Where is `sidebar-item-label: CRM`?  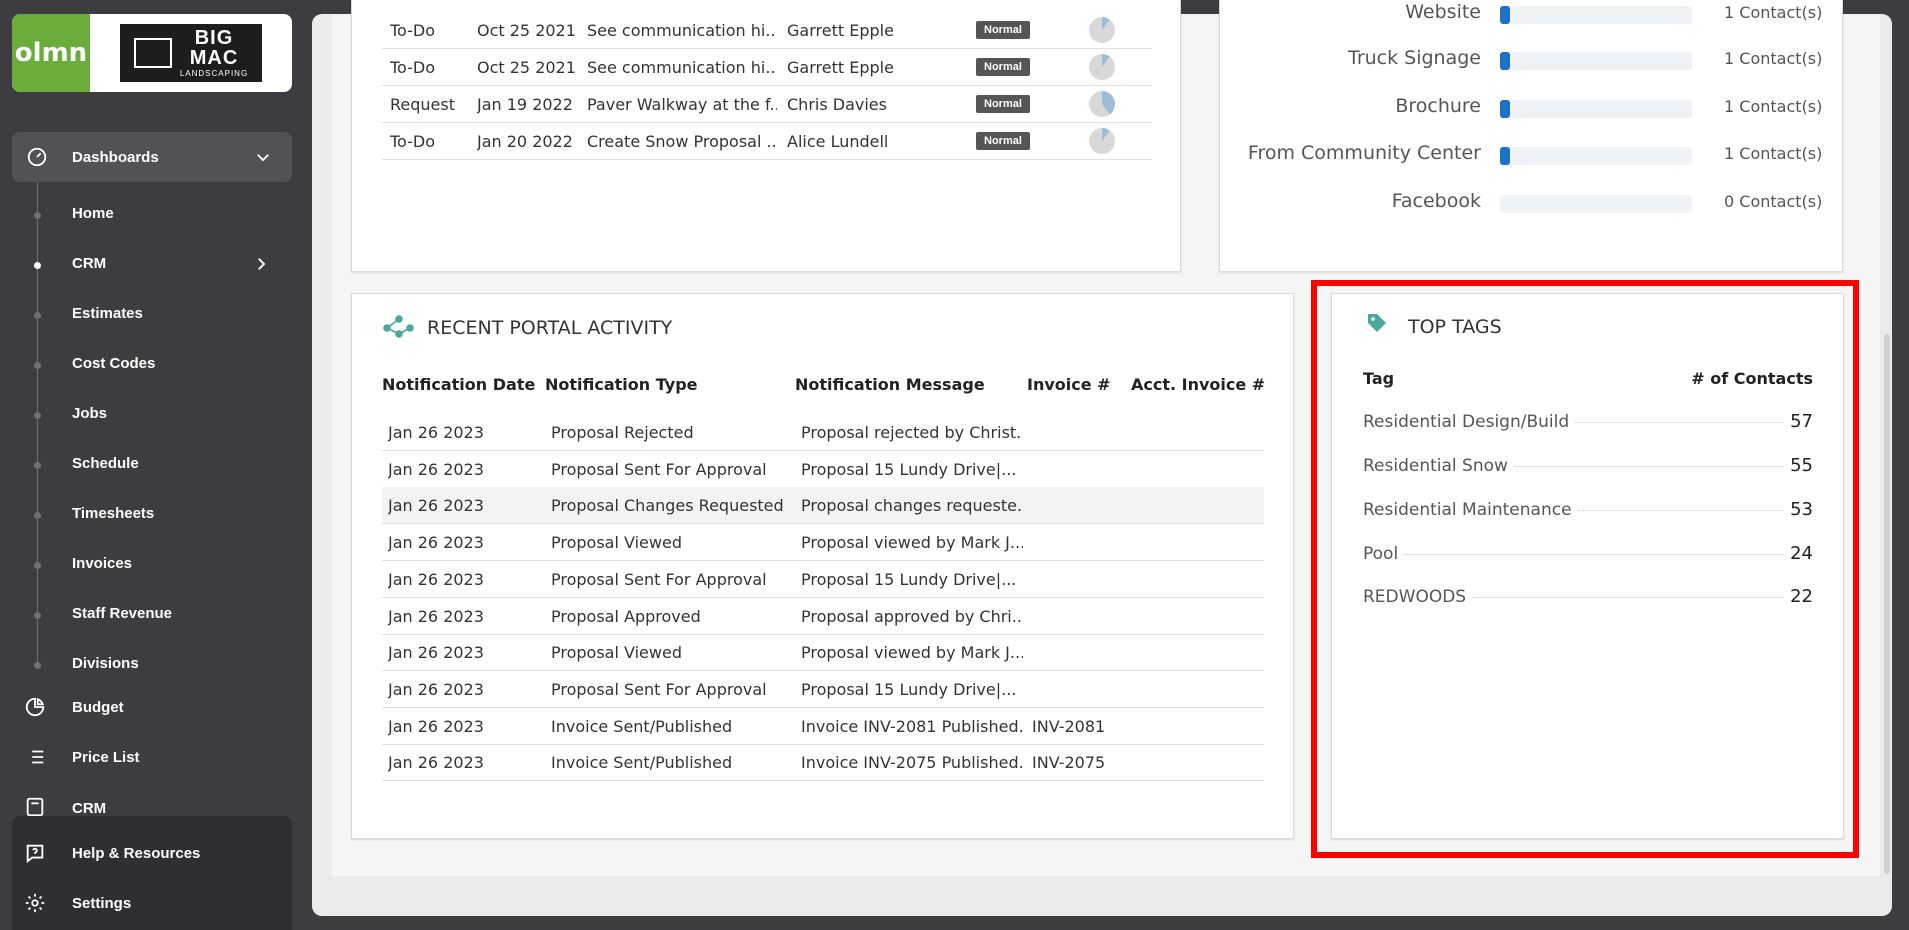
sidebar-item-label: CRM is located at coordinates (89, 808).